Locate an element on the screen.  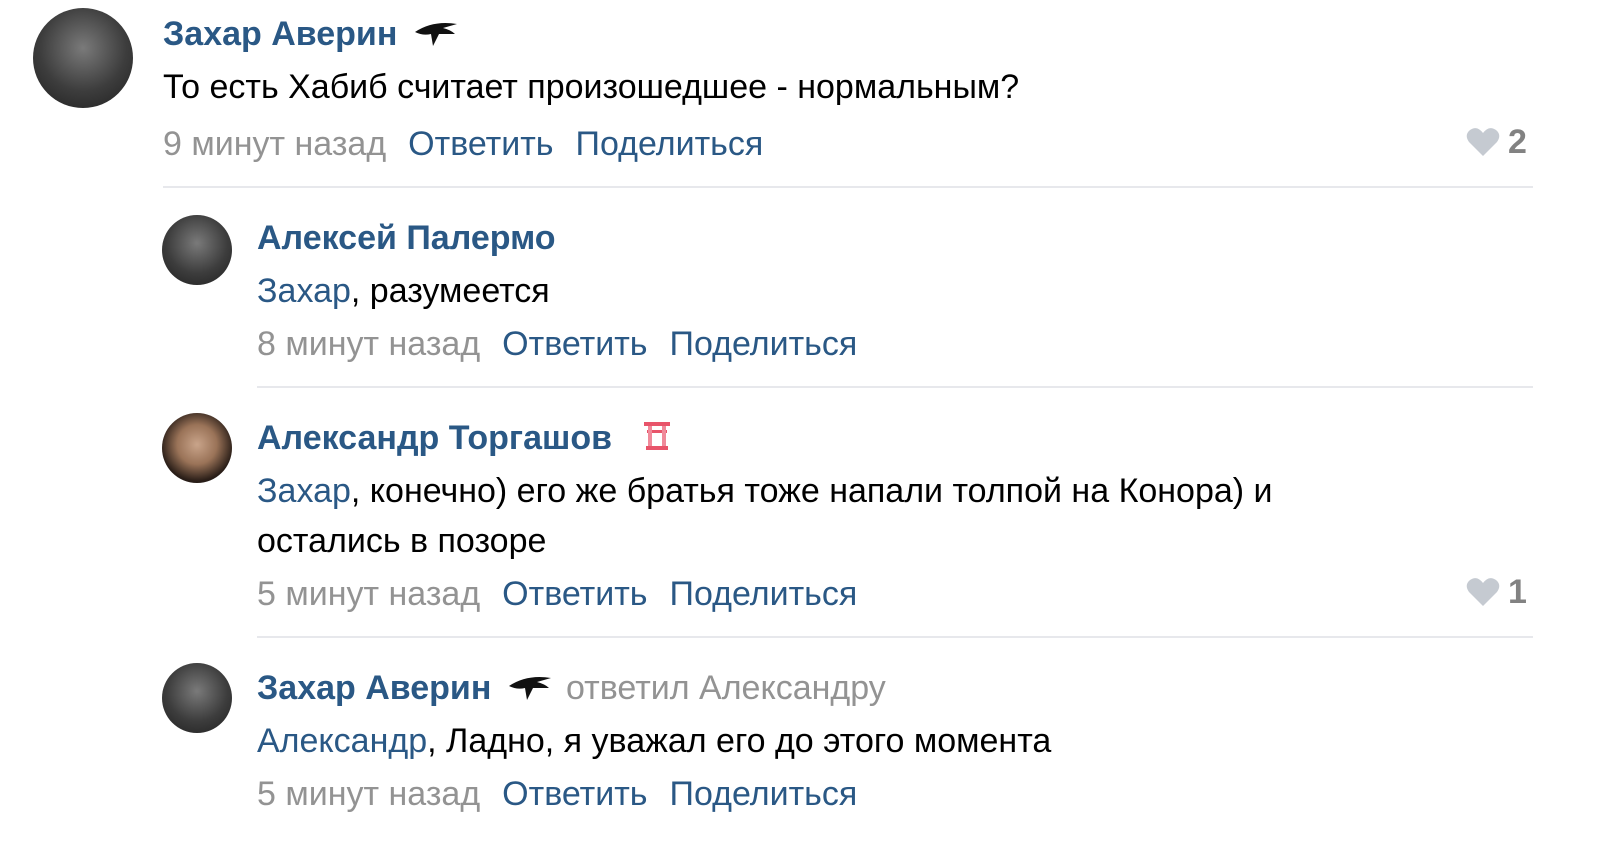
mention-link: Александр is located at coordinates (342, 741).